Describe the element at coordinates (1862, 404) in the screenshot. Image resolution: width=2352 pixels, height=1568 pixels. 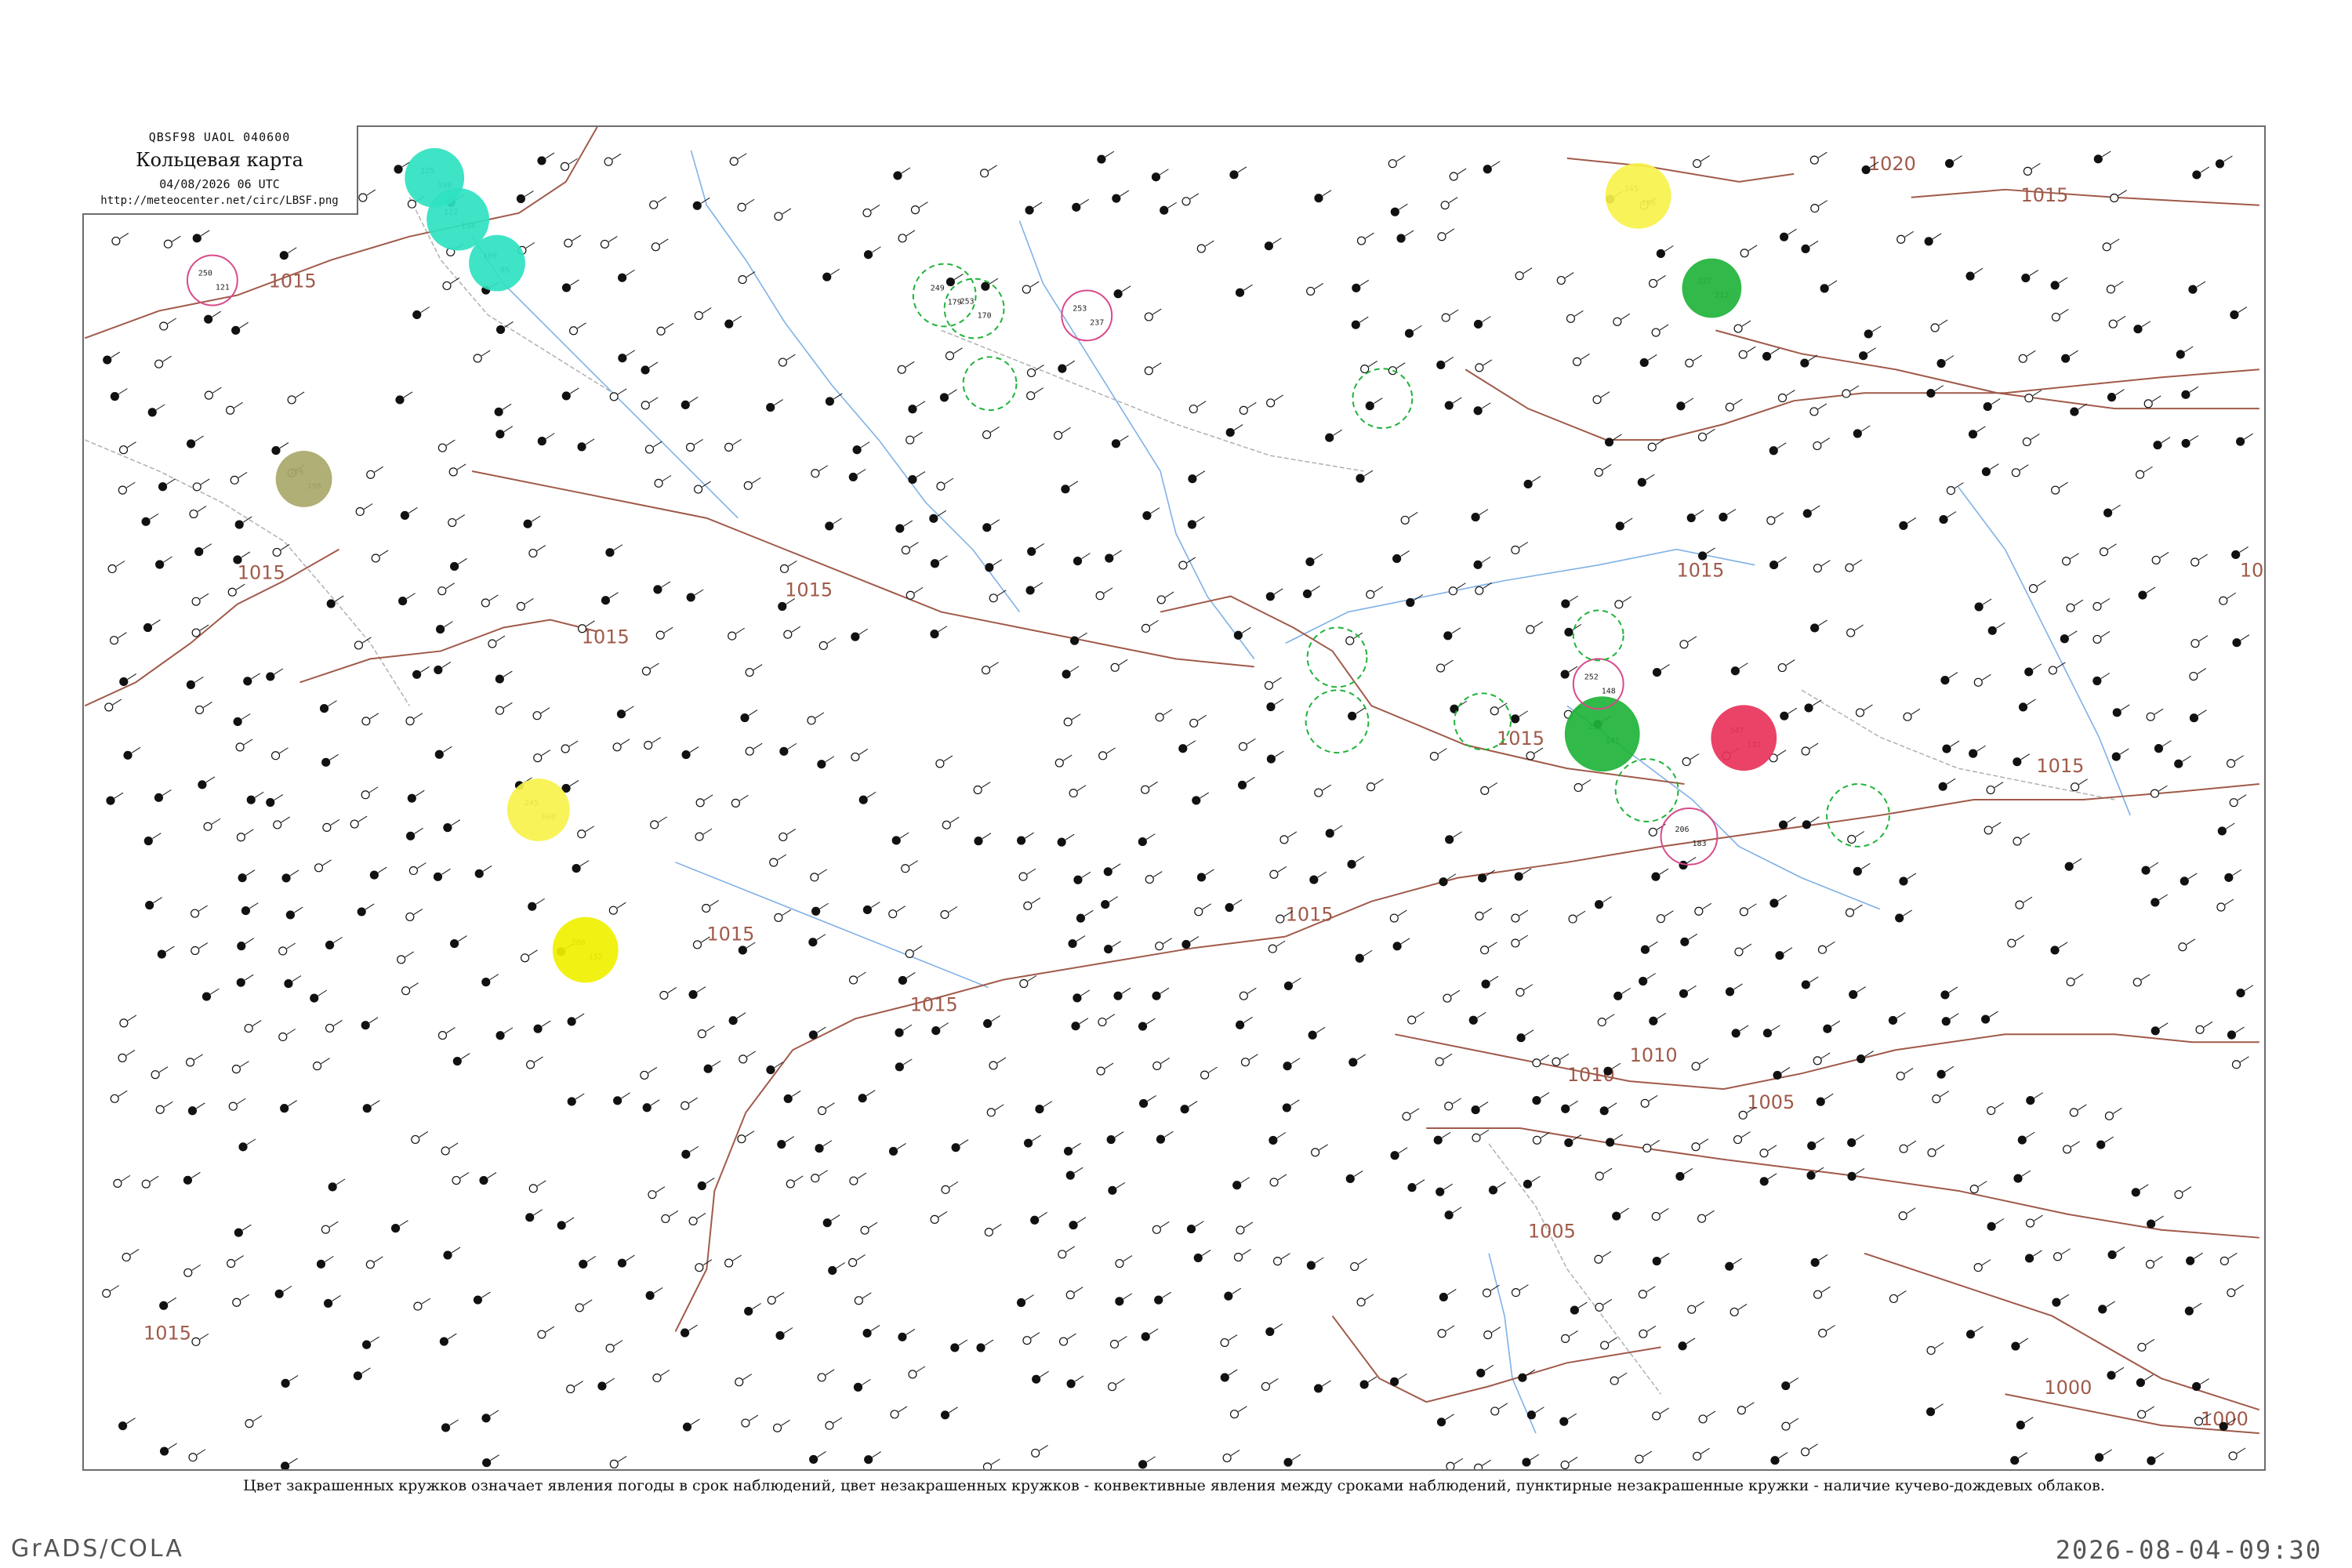
I see `isobar-line` at that location.